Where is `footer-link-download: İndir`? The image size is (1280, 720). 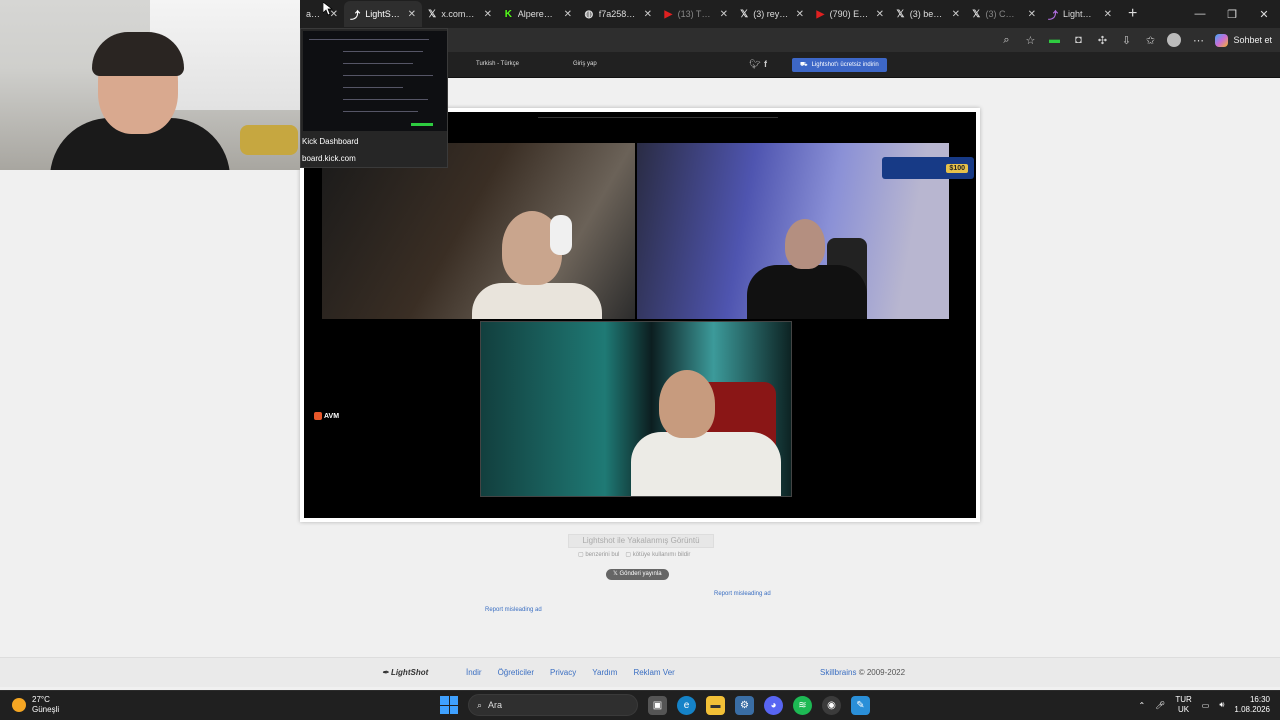
footer-link-download: İndir is located at coordinates (474, 672).